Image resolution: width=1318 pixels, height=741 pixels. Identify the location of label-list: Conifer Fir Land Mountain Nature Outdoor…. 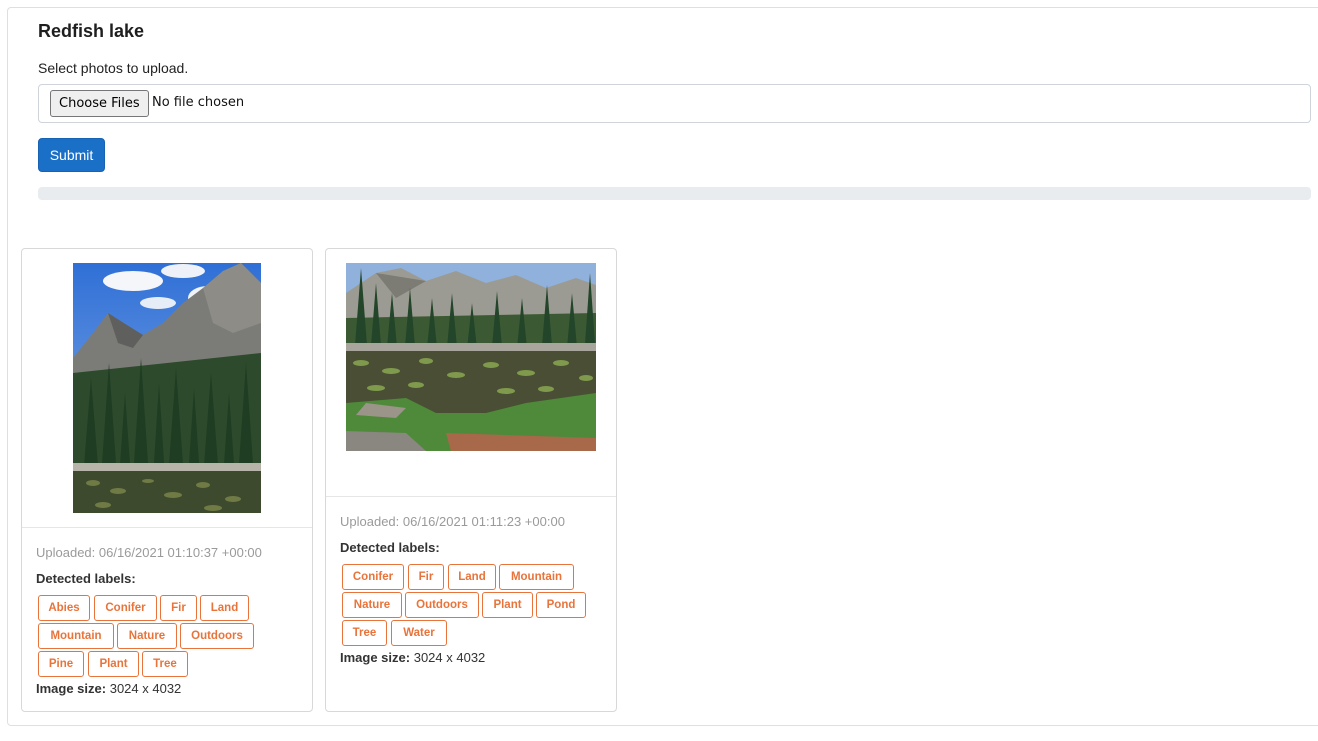
(476, 606).